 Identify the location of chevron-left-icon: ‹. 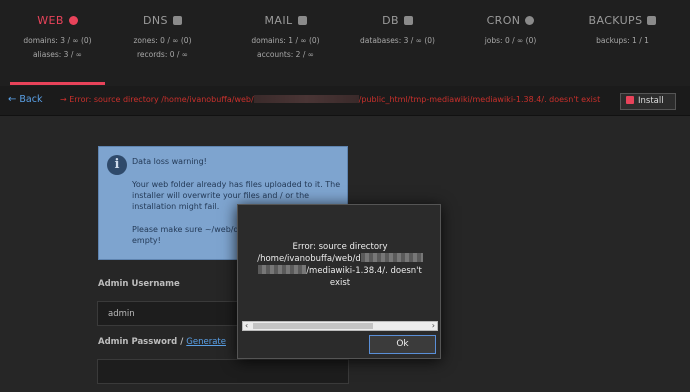
(246, 325).